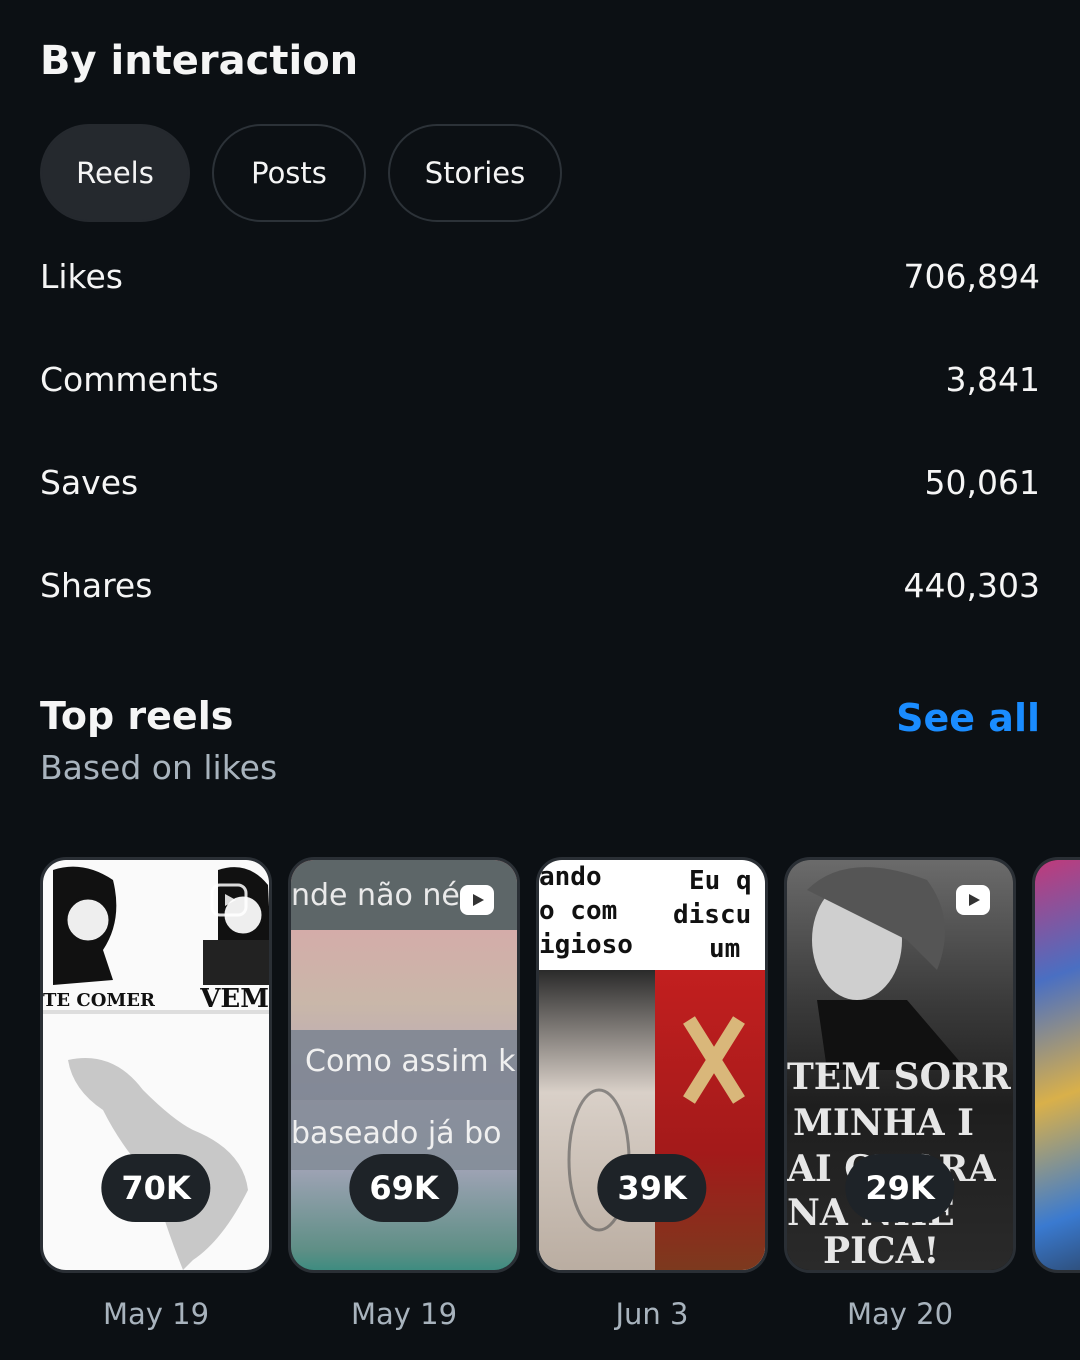 The height and width of the screenshot is (1360, 1080). I want to click on top-reels-title: Top reels, so click(137, 716).